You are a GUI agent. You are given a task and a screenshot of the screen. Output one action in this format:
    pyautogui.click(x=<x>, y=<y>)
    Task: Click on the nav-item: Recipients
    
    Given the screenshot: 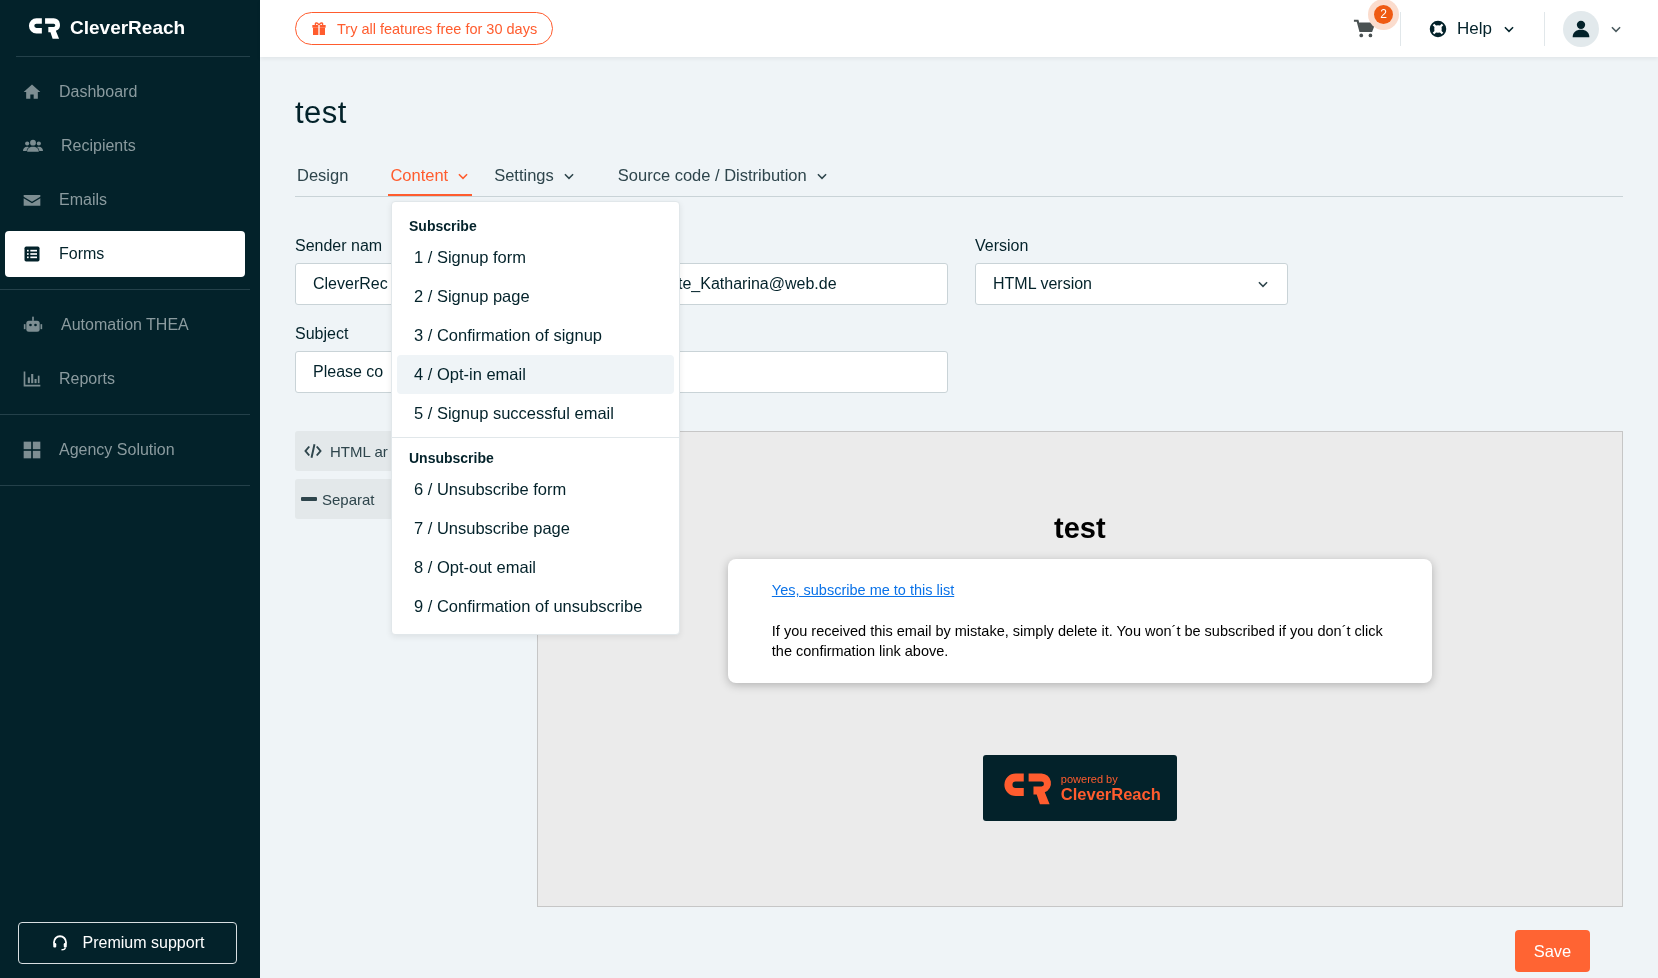 What is the action you would take?
    pyautogui.click(x=125, y=146)
    